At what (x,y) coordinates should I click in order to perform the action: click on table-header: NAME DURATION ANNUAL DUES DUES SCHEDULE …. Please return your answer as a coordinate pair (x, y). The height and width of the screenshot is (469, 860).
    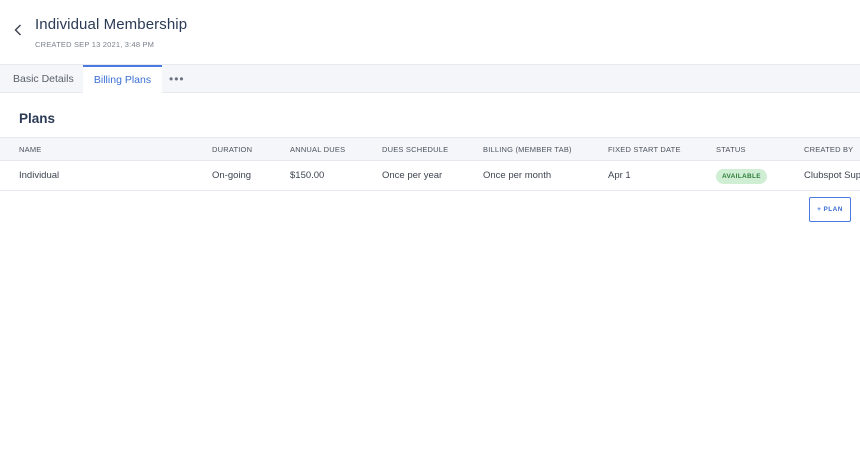
    Looking at the image, I should click on (430, 149).